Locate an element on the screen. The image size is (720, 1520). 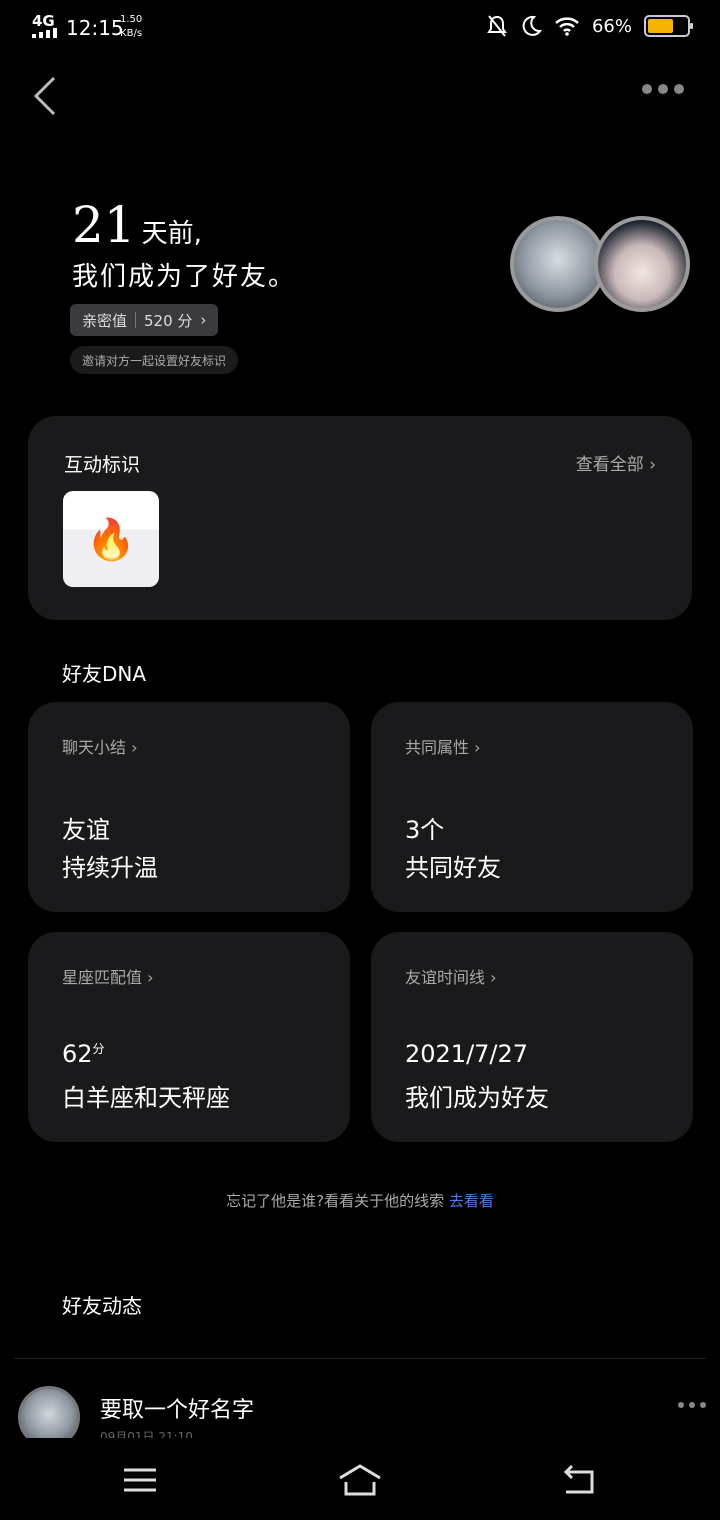
dna-title: 好友DNA is located at coordinates (104, 674).